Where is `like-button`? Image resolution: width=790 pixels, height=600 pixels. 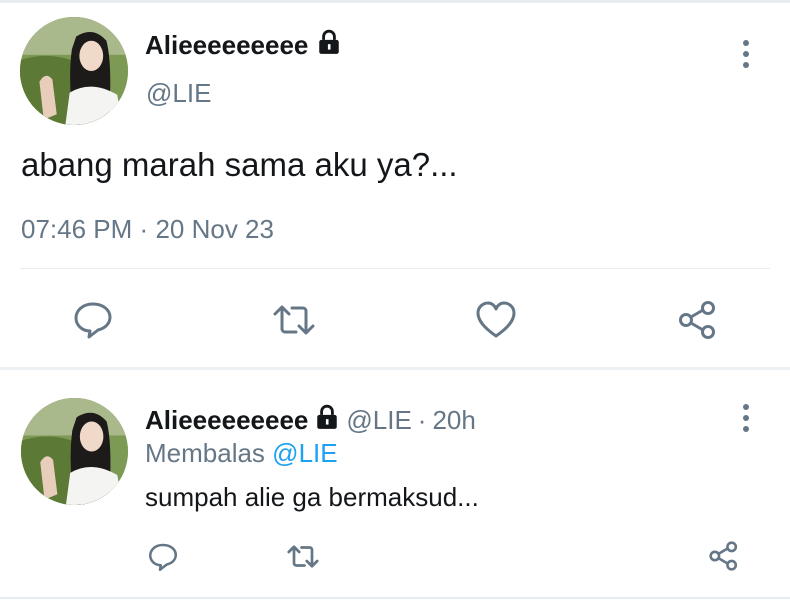
like-button is located at coordinates (496, 320).